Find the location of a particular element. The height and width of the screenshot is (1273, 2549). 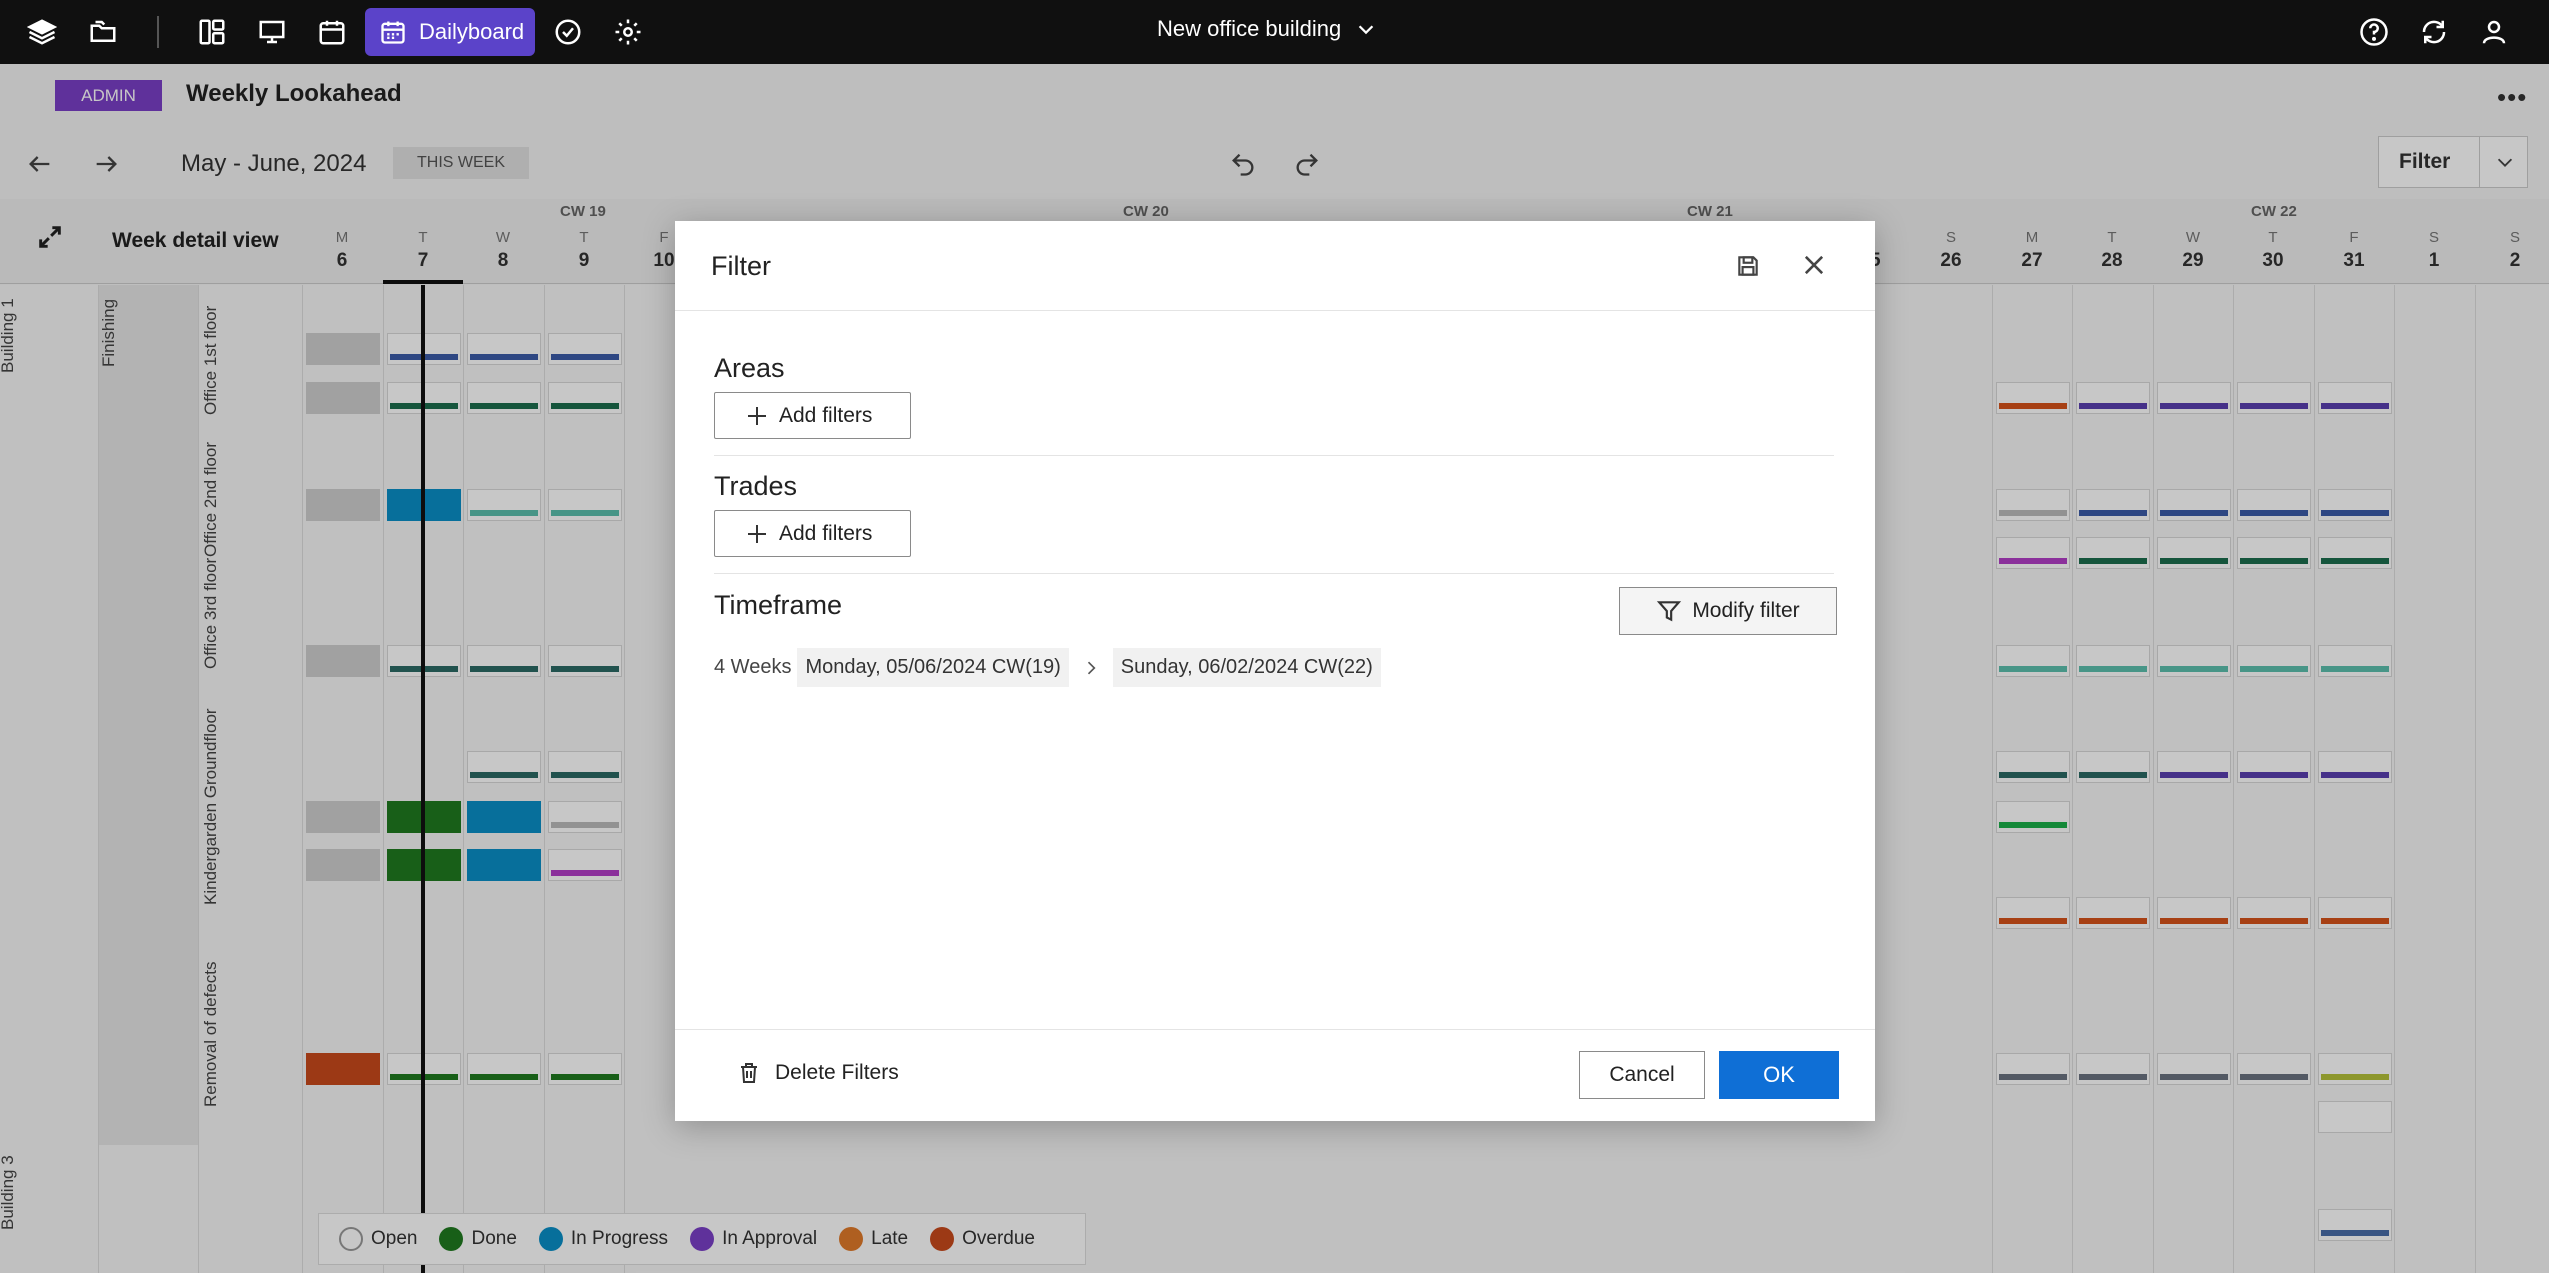

dailyboard-label: Dailyboard is located at coordinates (472, 31).